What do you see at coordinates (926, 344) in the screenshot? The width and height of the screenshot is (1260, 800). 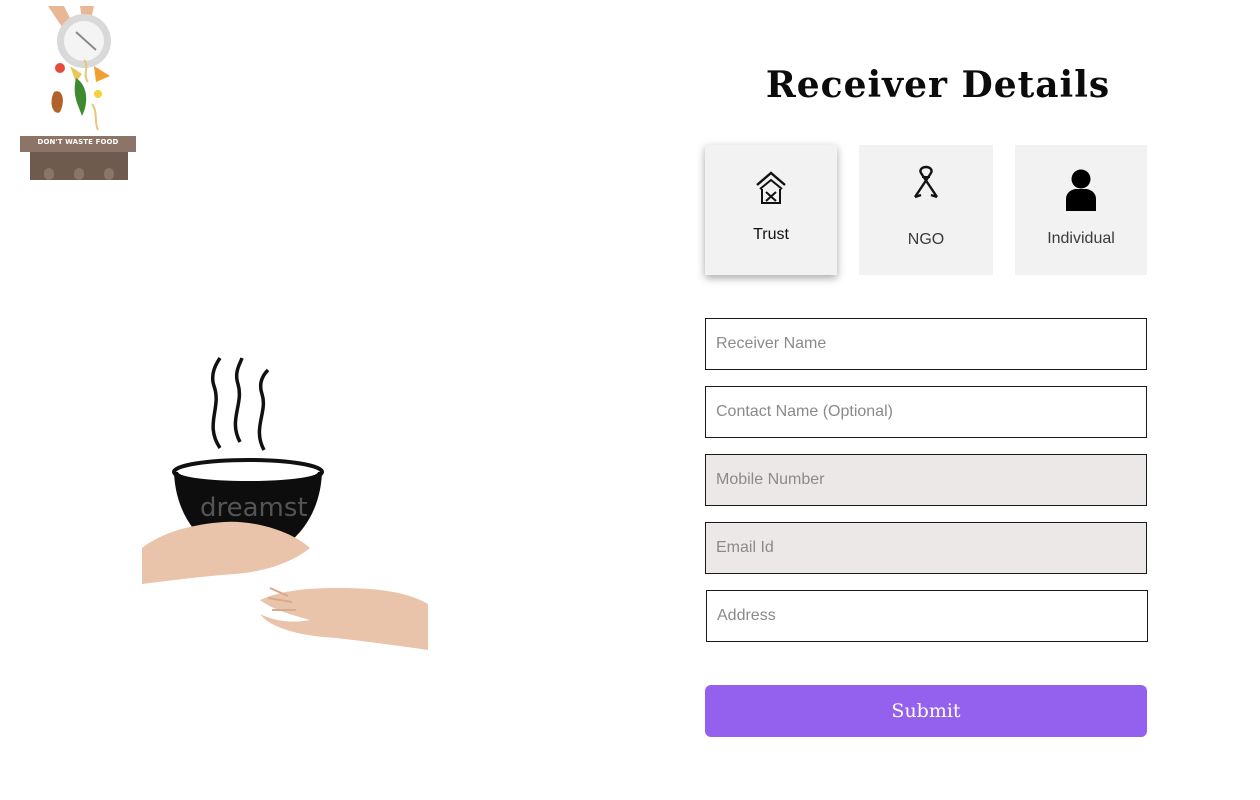 I see `receiver-name-input` at bounding box center [926, 344].